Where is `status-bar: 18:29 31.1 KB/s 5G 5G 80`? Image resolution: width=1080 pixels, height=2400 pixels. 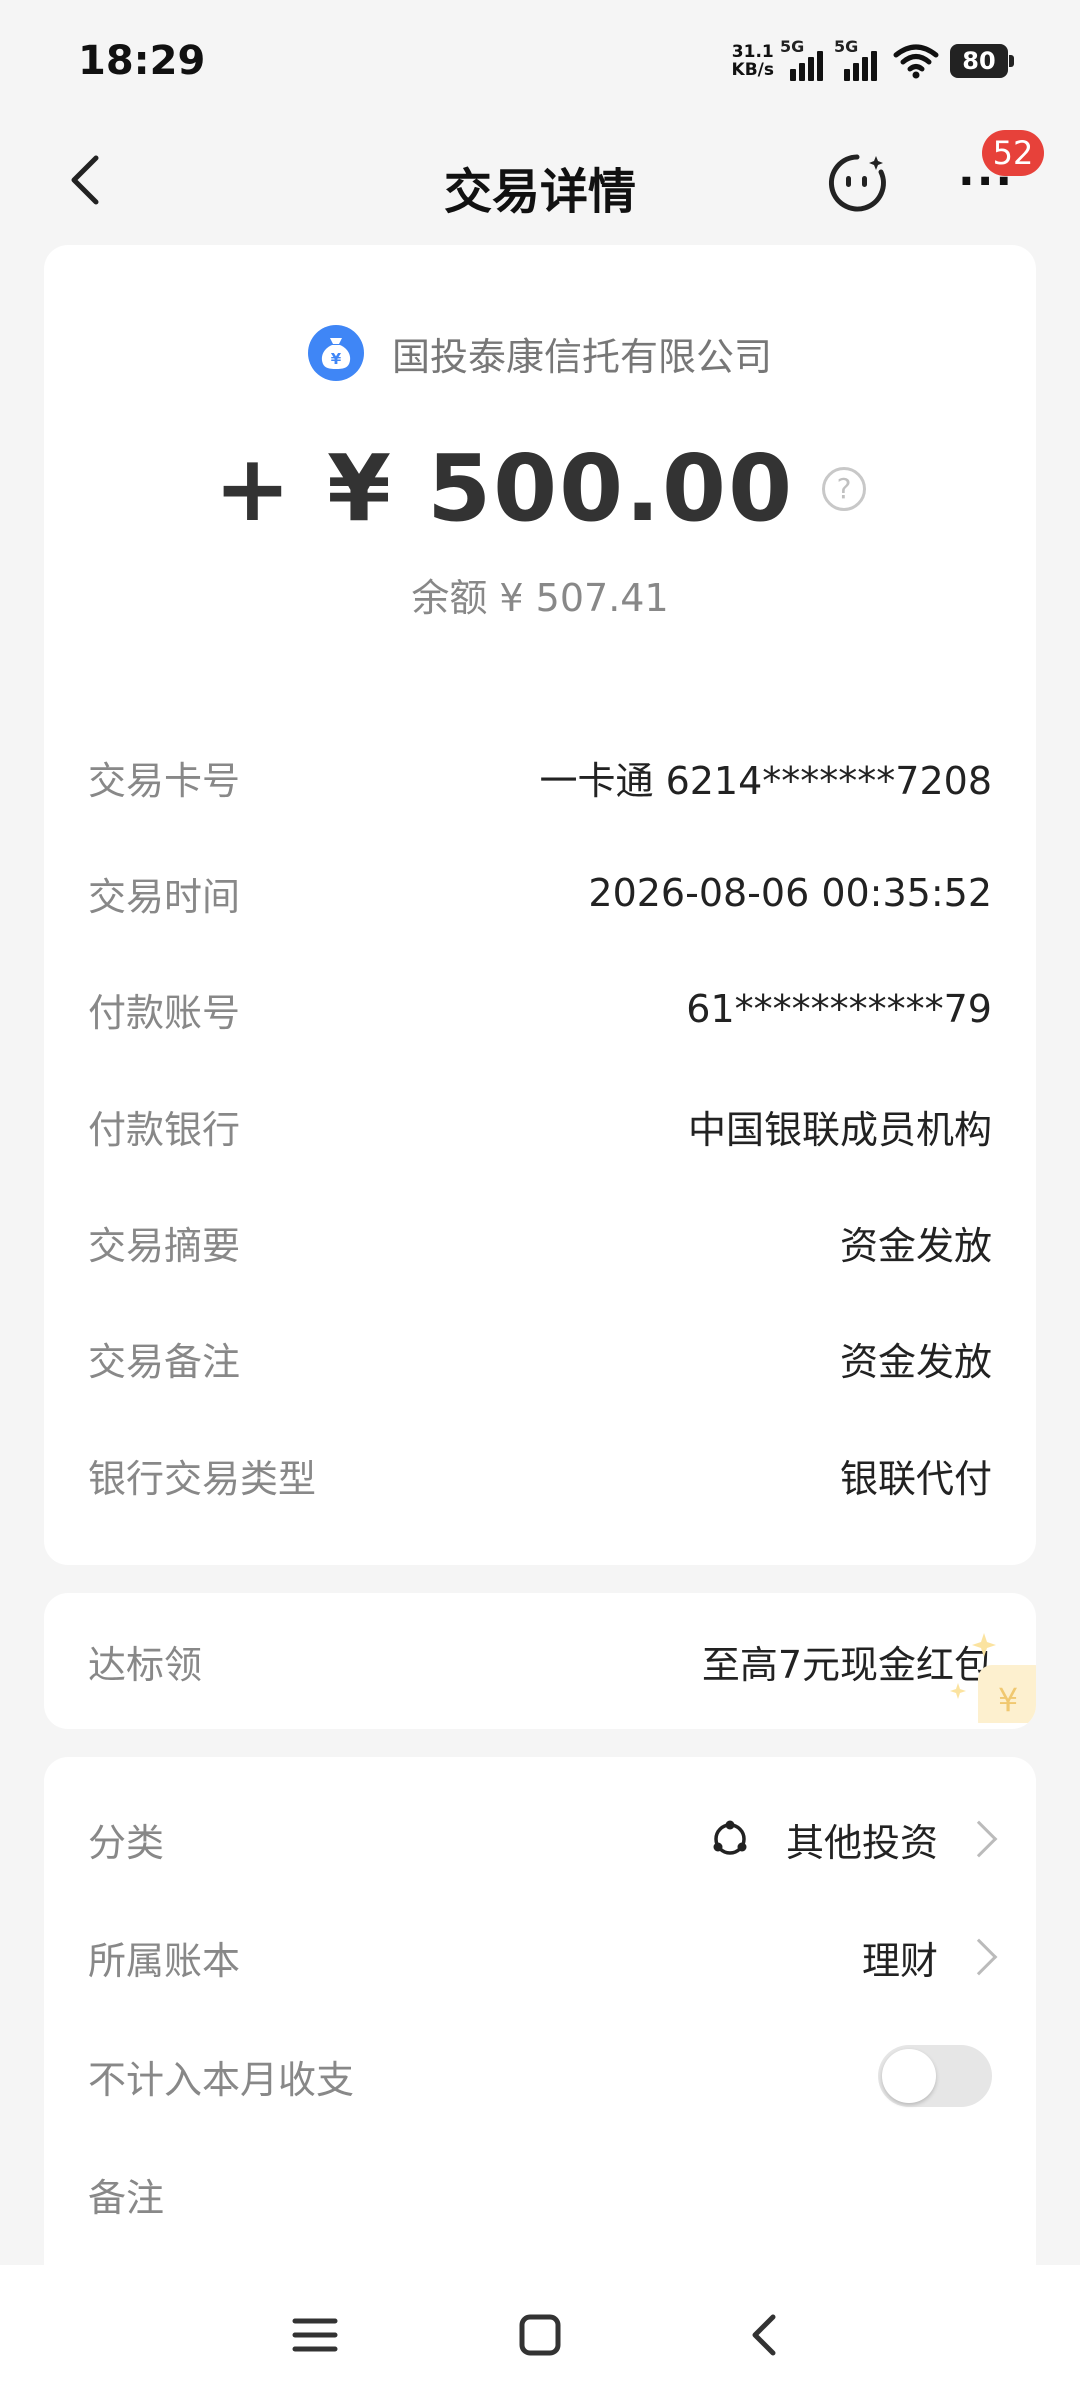 status-bar: 18:29 31.1 KB/s 5G 5G 80 is located at coordinates (540, 60).